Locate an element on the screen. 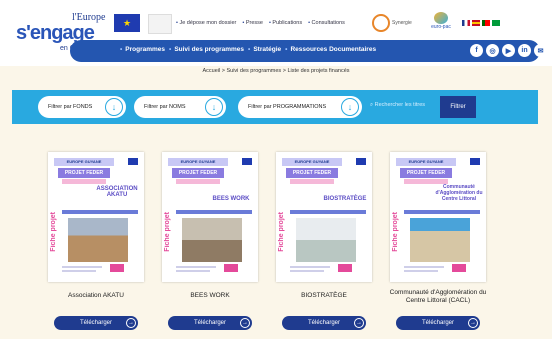 This screenshot has width=552, height=339. instagram-icon: ◎ is located at coordinates (492, 50).